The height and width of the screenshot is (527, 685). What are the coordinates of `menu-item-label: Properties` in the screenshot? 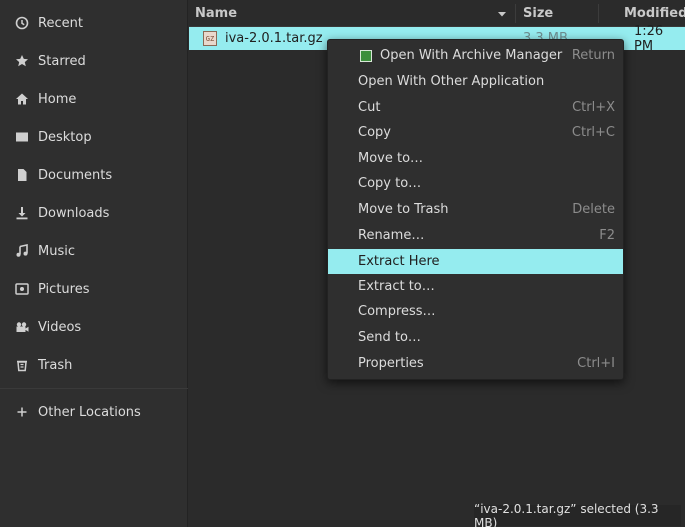 It's located at (391, 363).